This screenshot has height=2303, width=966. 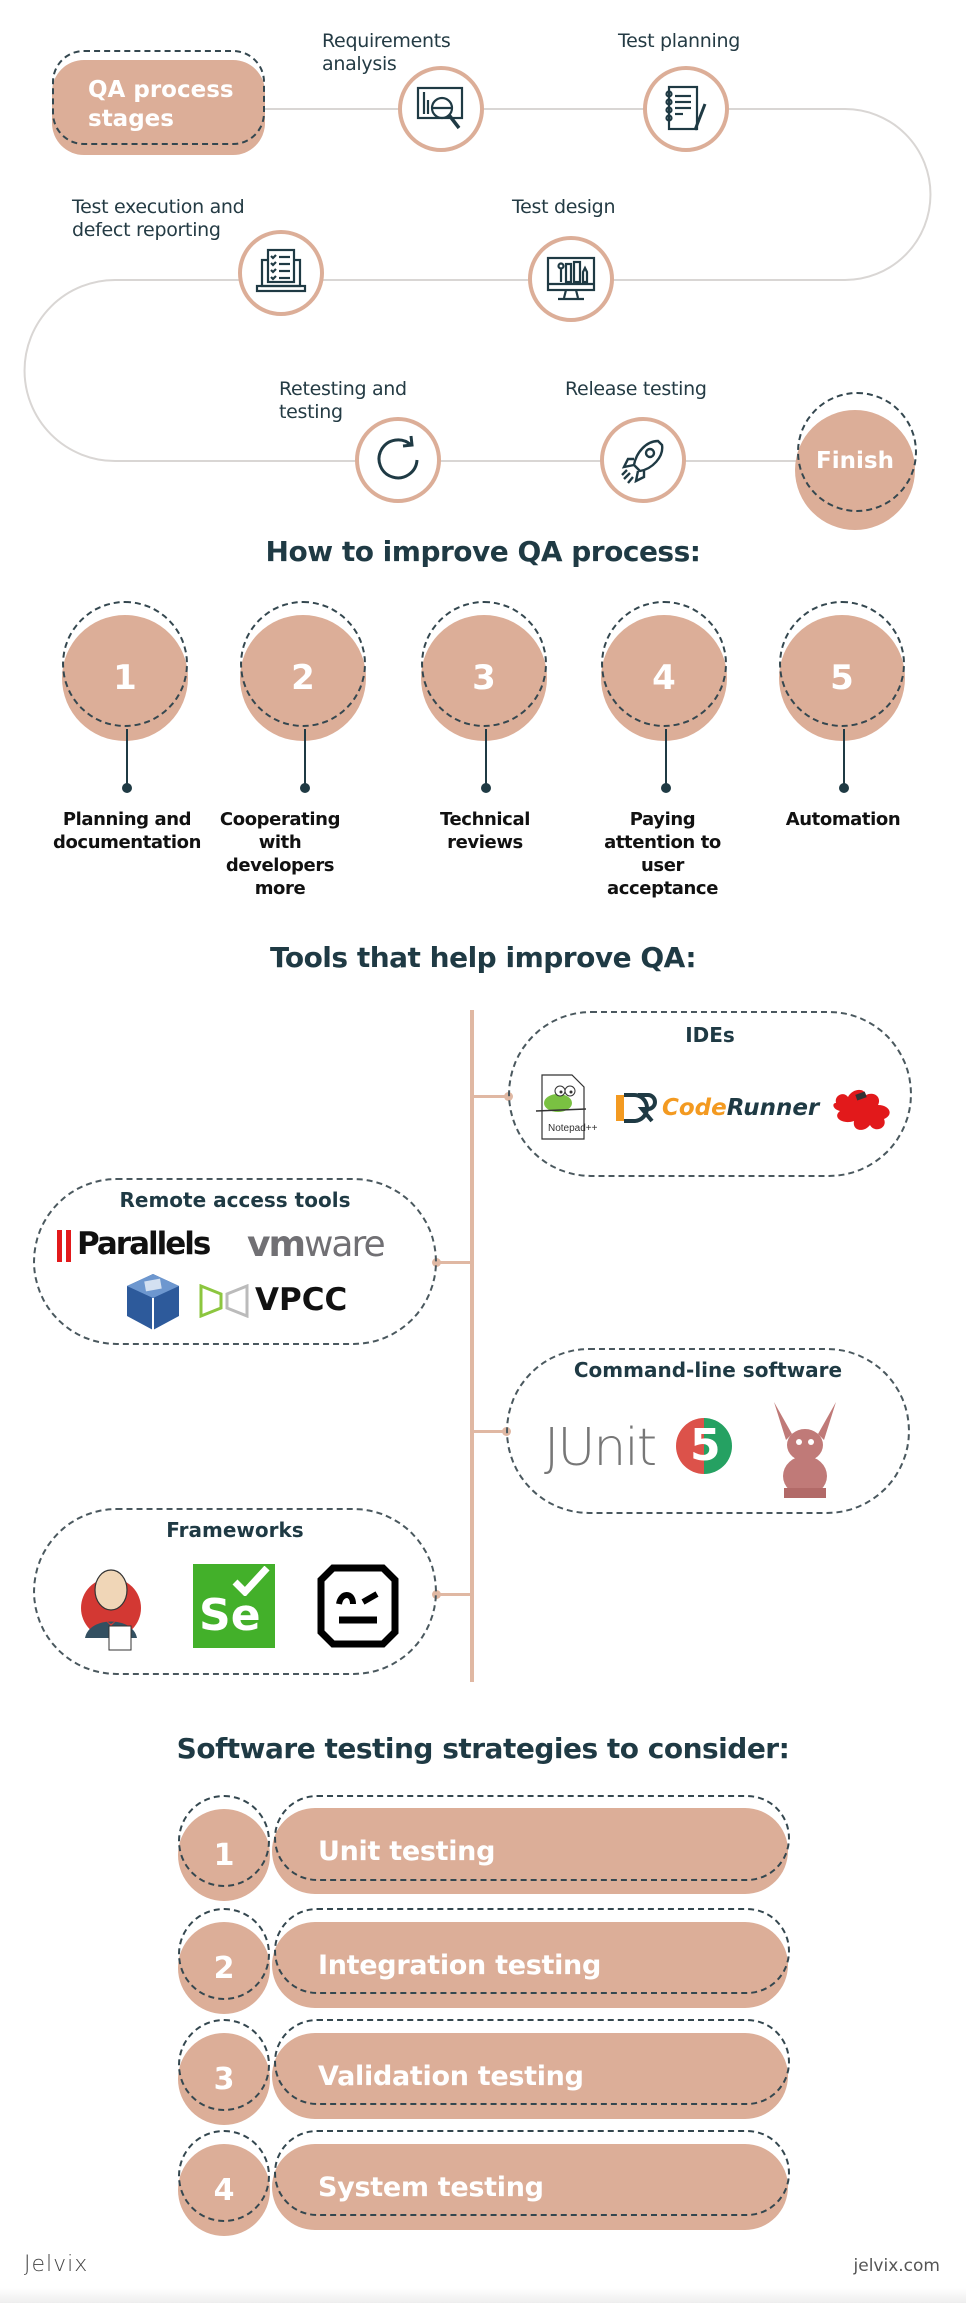 What do you see at coordinates (490, 1096) in the screenshot?
I see `connector-ides` at bounding box center [490, 1096].